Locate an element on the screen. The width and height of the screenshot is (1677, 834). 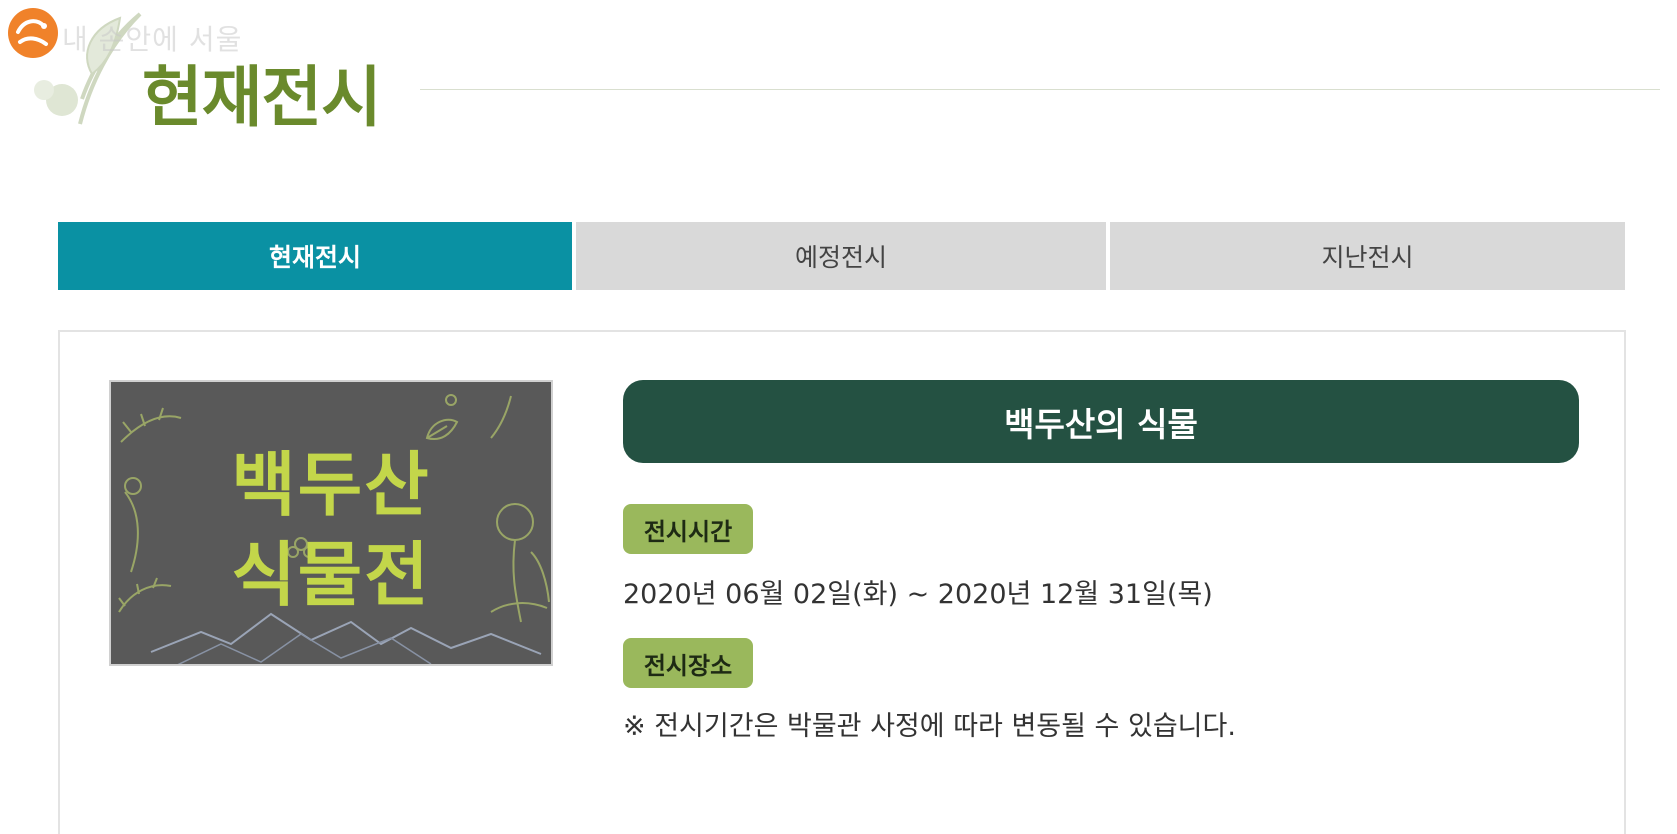
title-divider is located at coordinates (1040, 89).